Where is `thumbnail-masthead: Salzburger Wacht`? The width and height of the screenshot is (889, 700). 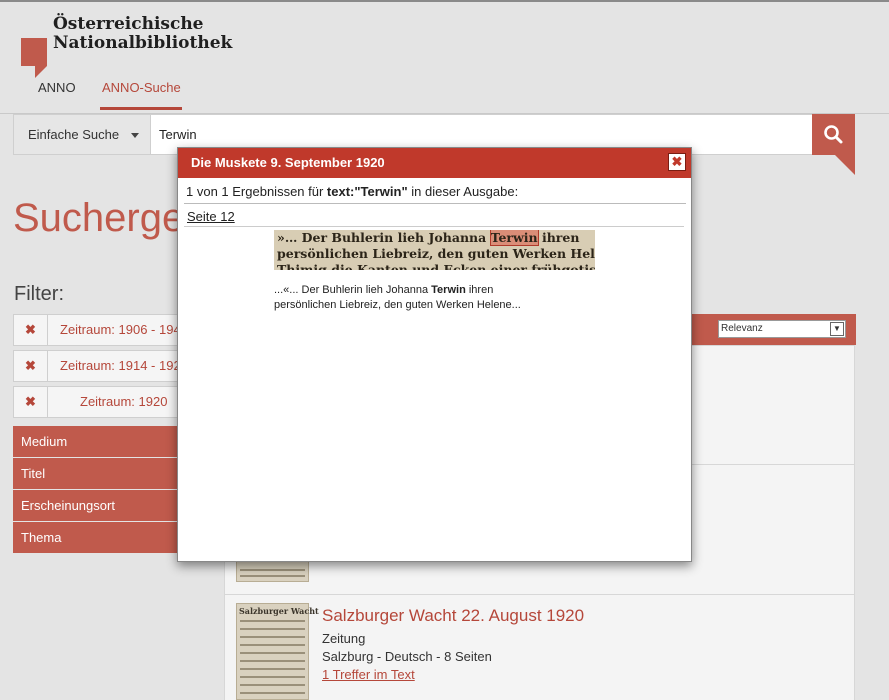
thumbnail-masthead: Salzburger Wacht is located at coordinates (279, 611).